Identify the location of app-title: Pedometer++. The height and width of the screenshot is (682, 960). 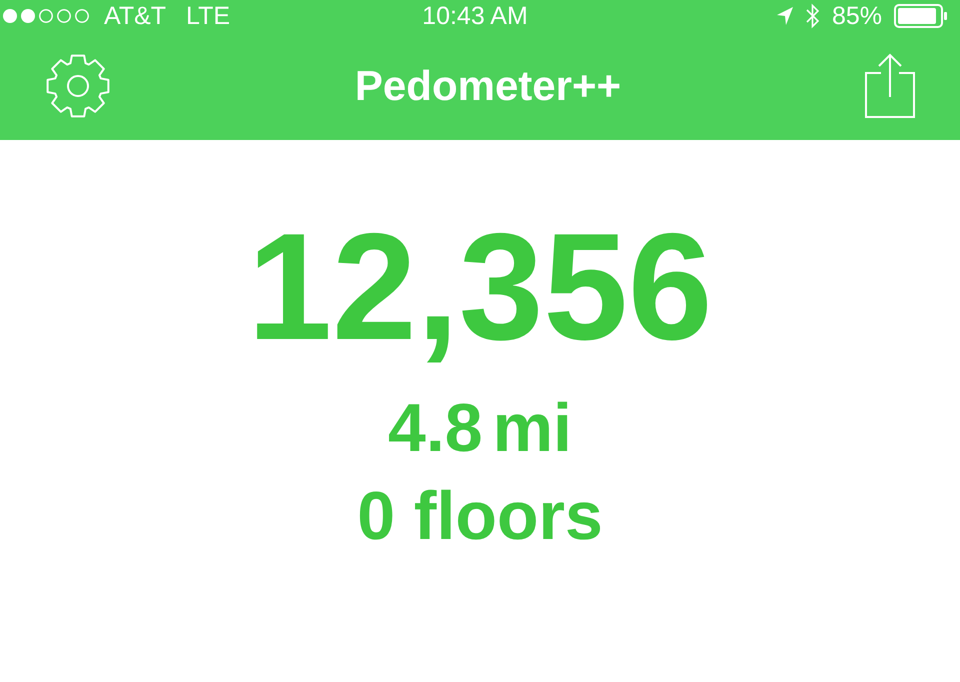
(488, 86).